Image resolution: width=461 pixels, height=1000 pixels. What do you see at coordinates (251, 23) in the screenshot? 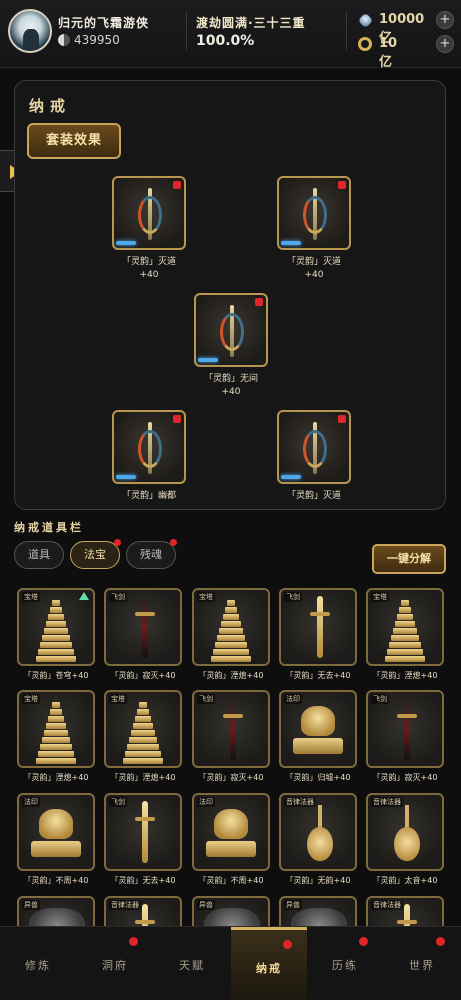
I see `realm-name: 渡劫圆满·三十三重` at bounding box center [251, 23].